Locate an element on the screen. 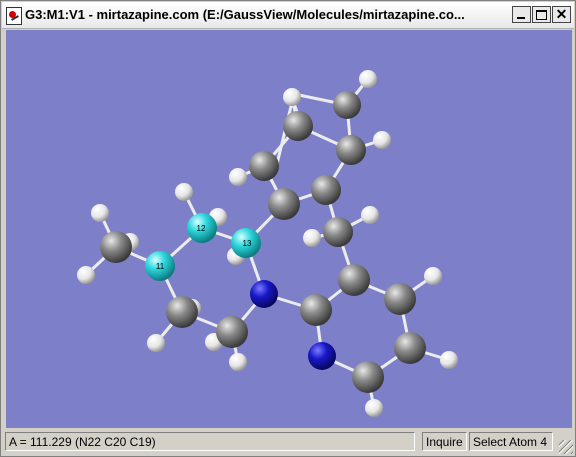 The height and width of the screenshot is (457, 576). atom-label: 13 is located at coordinates (247, 243).